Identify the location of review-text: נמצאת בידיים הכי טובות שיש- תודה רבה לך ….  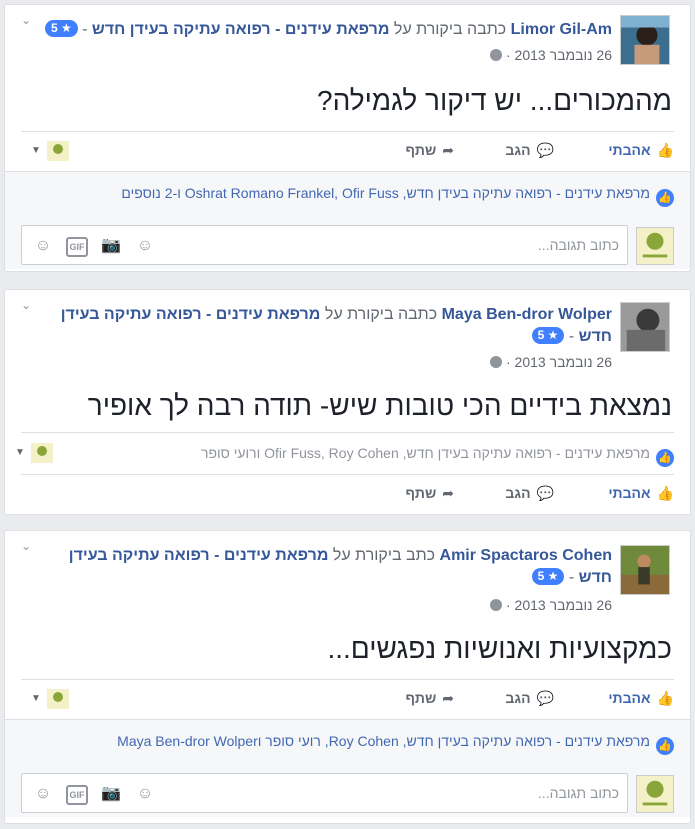
(379, 405).